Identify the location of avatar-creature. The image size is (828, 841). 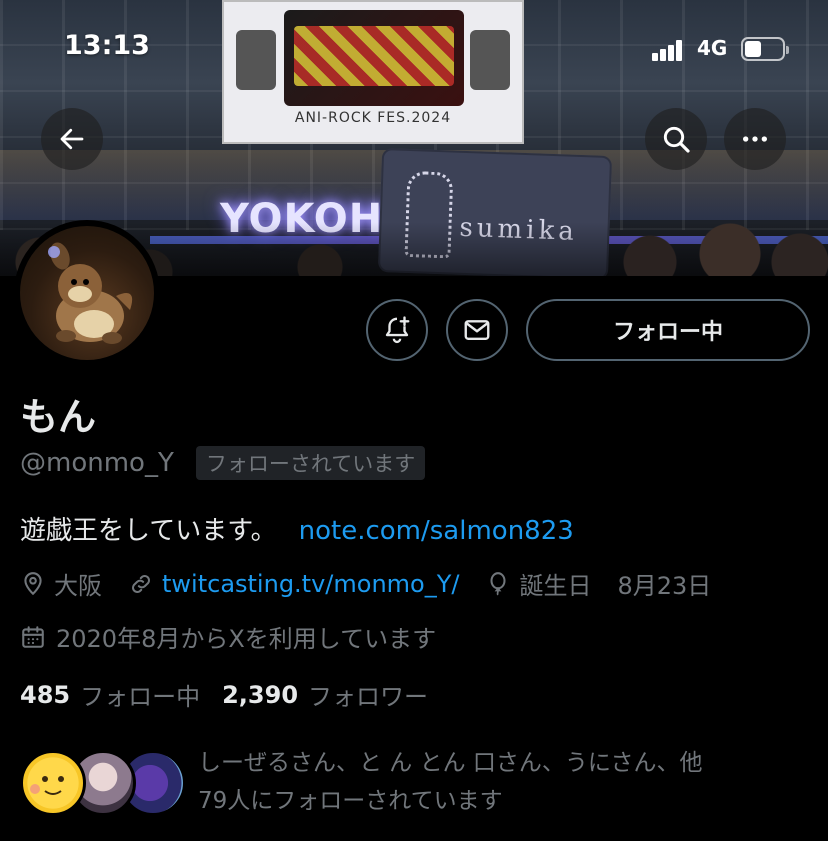
(90, 293).